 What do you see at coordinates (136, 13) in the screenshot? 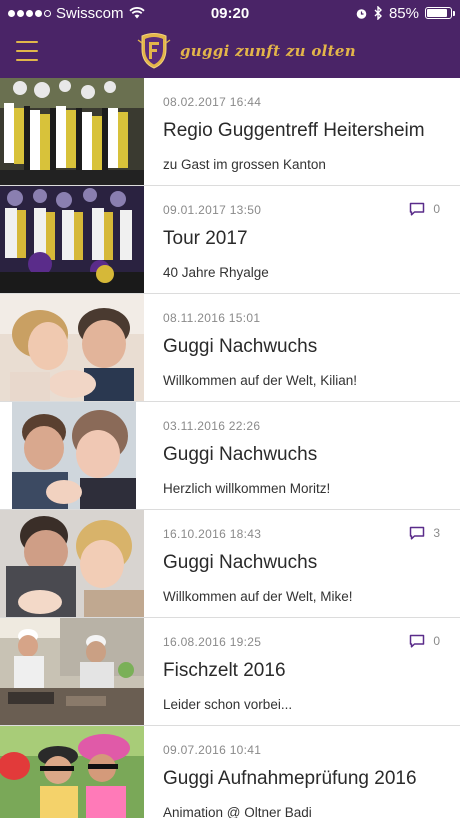
I see `wifi-icon` at bounding box center [136, 13].